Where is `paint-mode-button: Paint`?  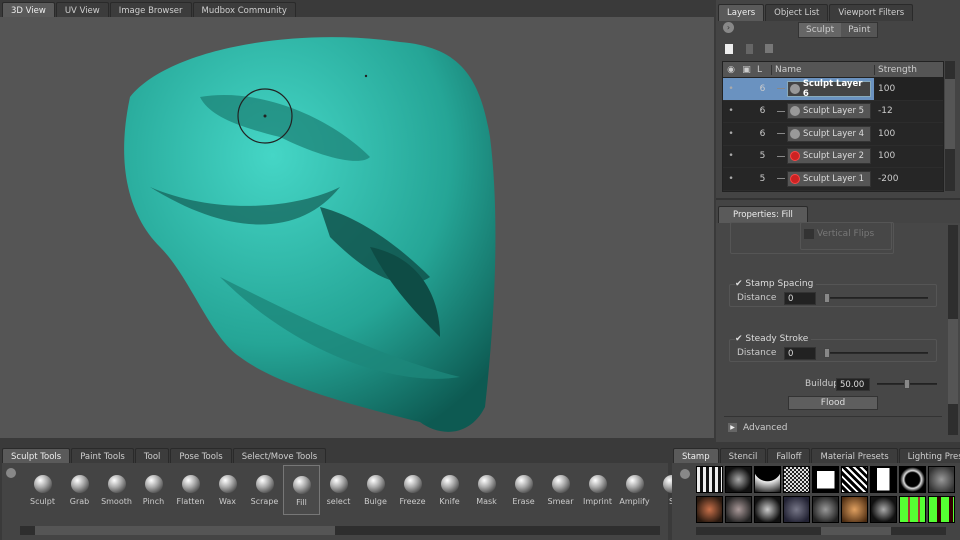
paint-mode-button: Paint is located at coordinates (859, 30).